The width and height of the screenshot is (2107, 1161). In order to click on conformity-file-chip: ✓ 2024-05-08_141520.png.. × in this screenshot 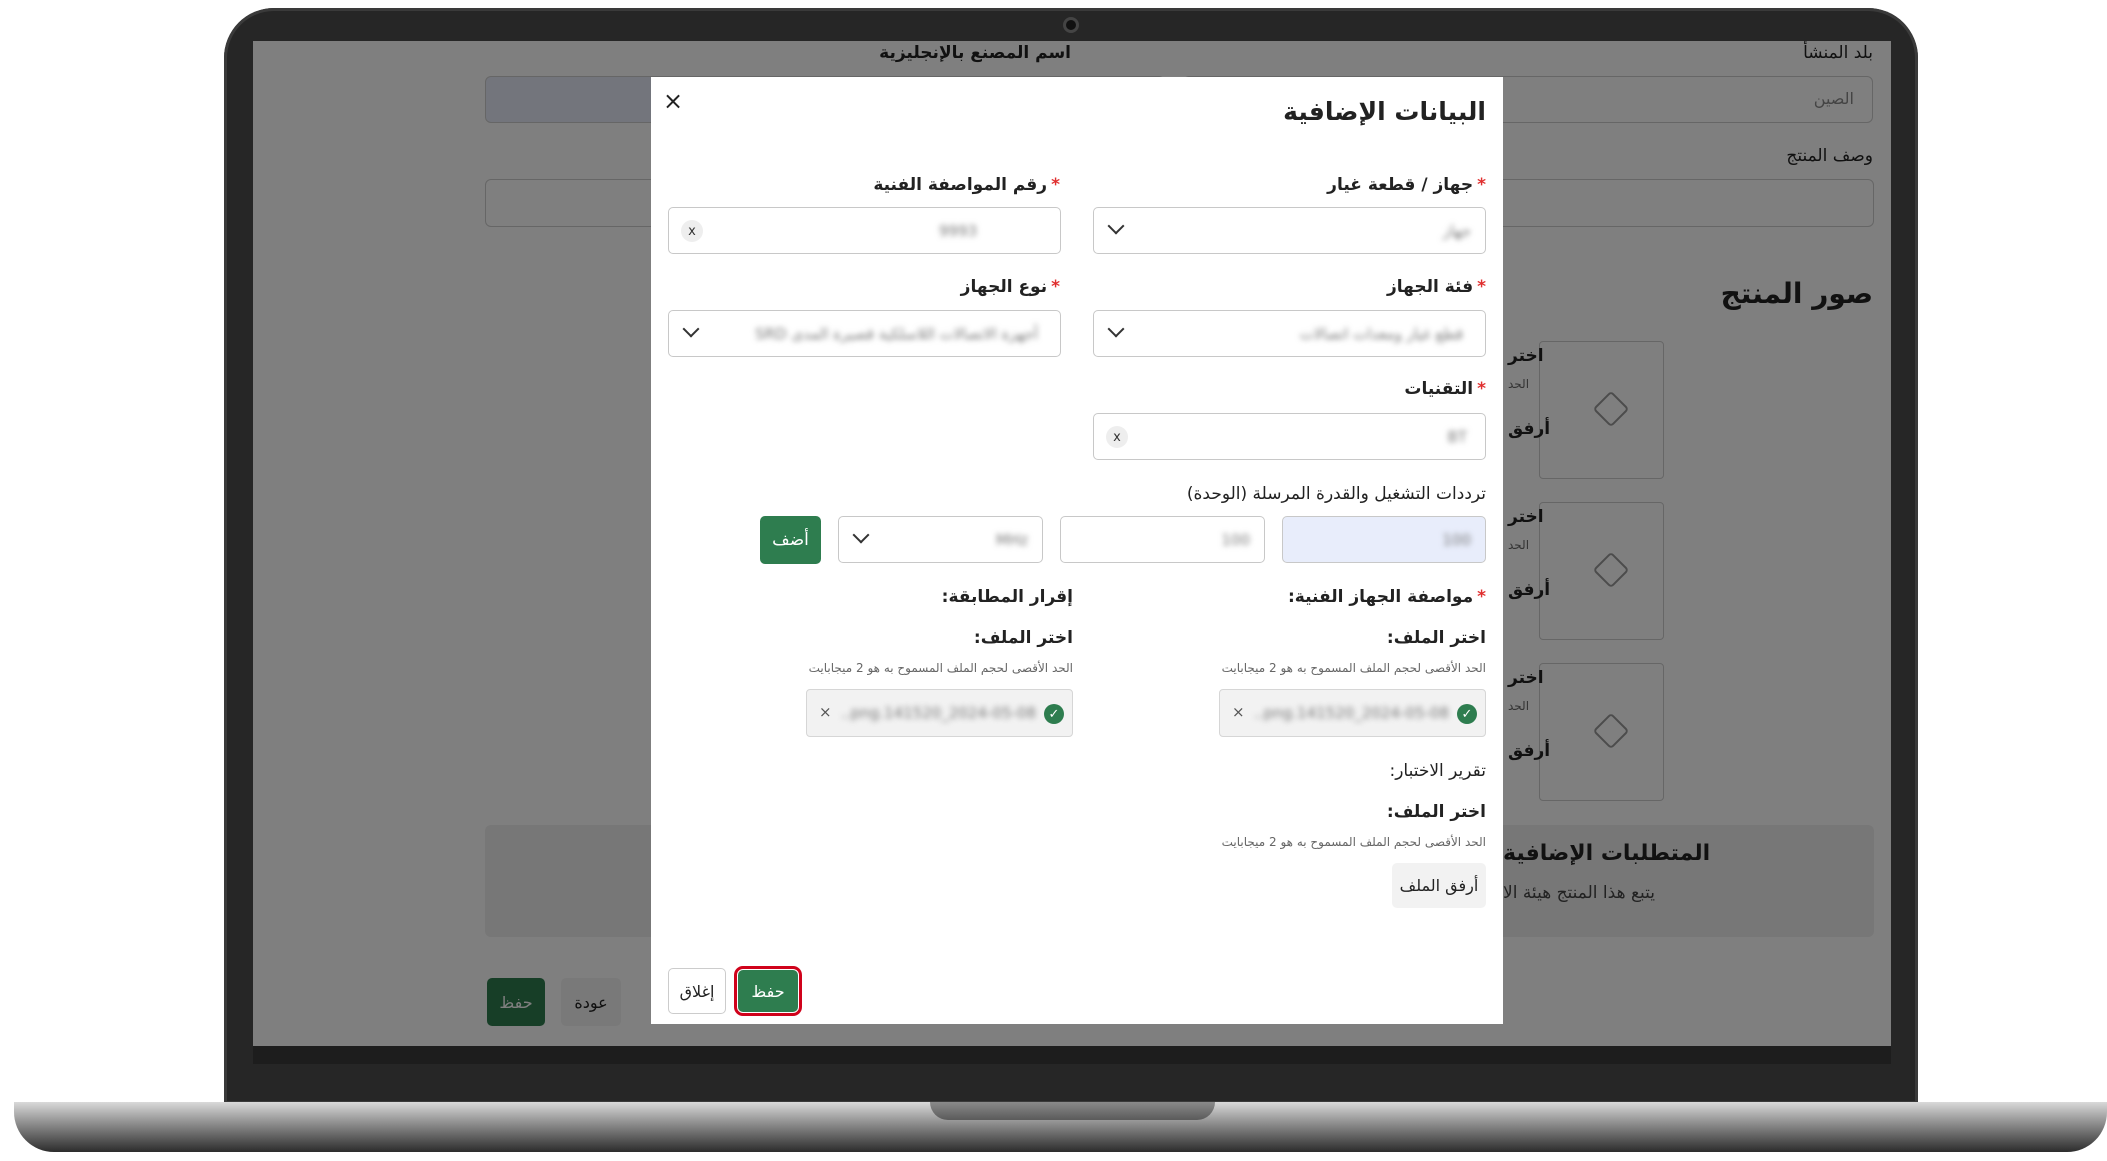, I will do `click(939, 713)`.